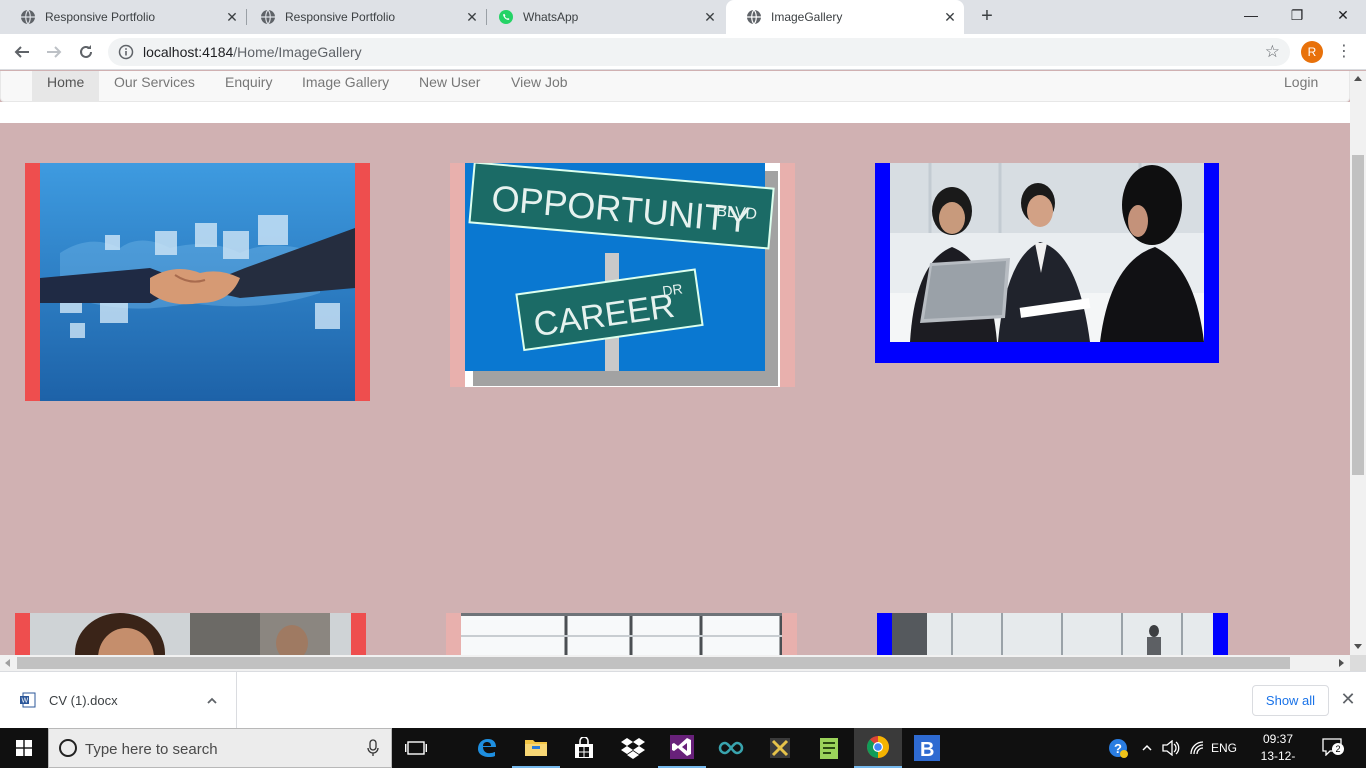 The height and width of the screenshot is (768, 1366). I want to click on gallery-image-business-meeting, so click(1047, 263).